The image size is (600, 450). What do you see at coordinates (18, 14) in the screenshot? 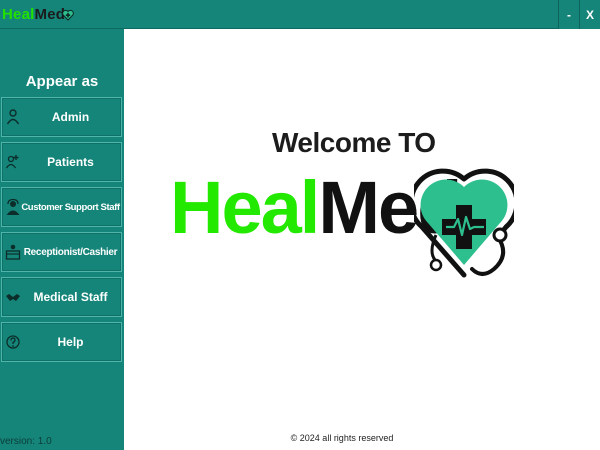
I see `app-title-heal: Heal` at bounding box center [18, 14].